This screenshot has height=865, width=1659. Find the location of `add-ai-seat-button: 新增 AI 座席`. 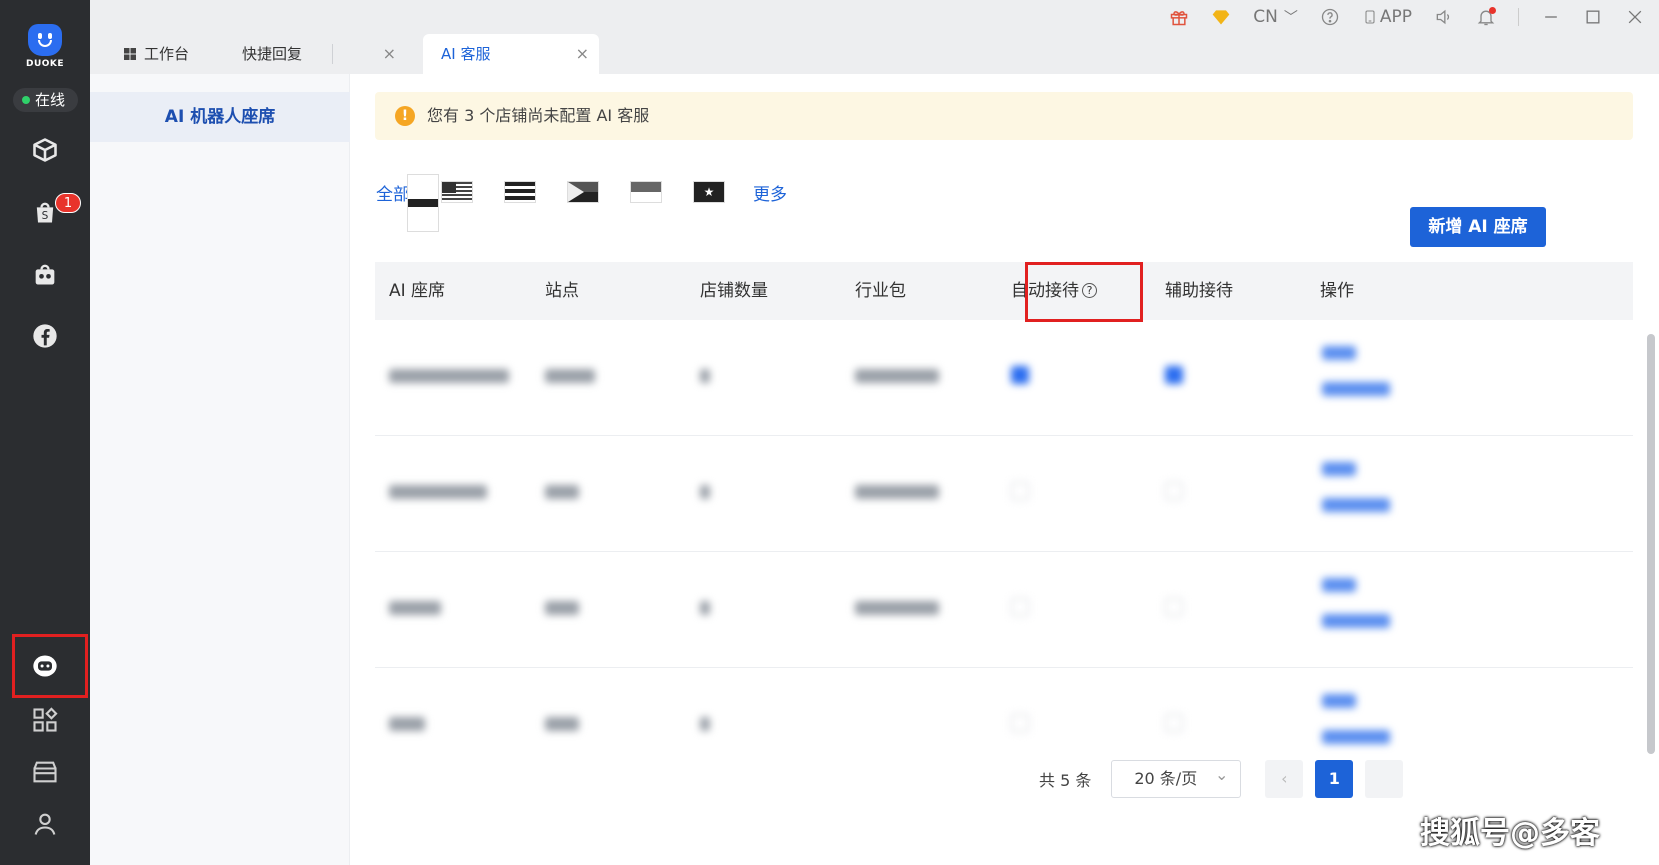

add-ai-seat-button: 新增 AI 座席 is located at coordinates (1478, 227).